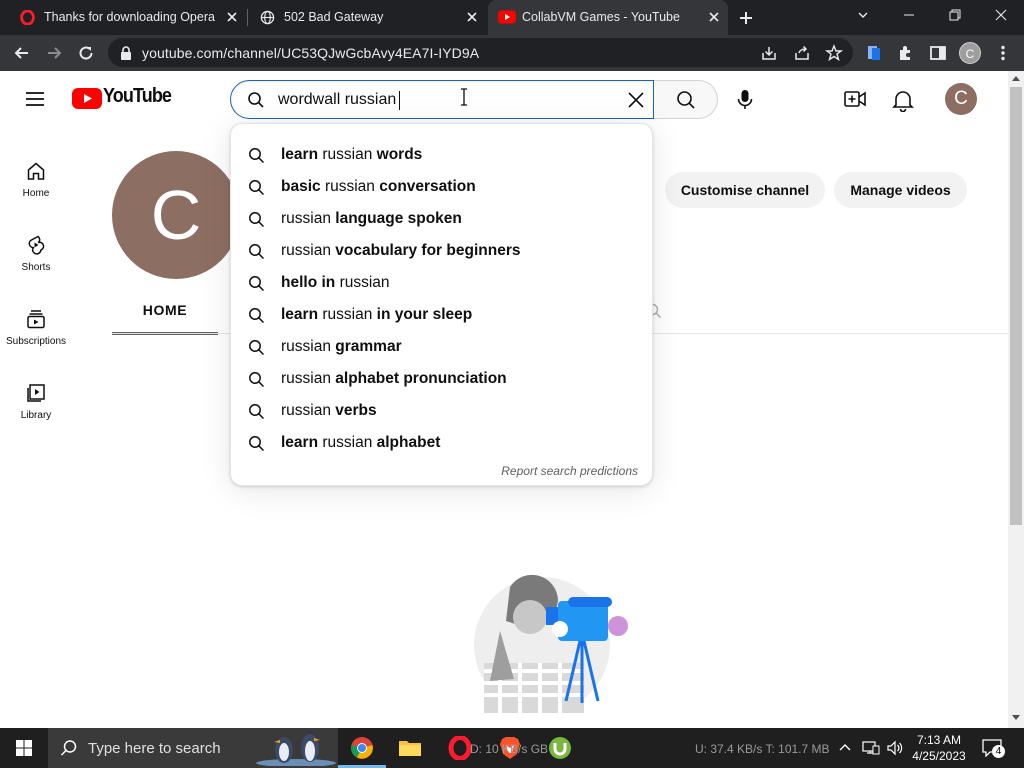 This screenshot has width=1024, height=768. Describe the element at coordinates (267, 17) in the screenshot. I see `globe-icon` at that location.